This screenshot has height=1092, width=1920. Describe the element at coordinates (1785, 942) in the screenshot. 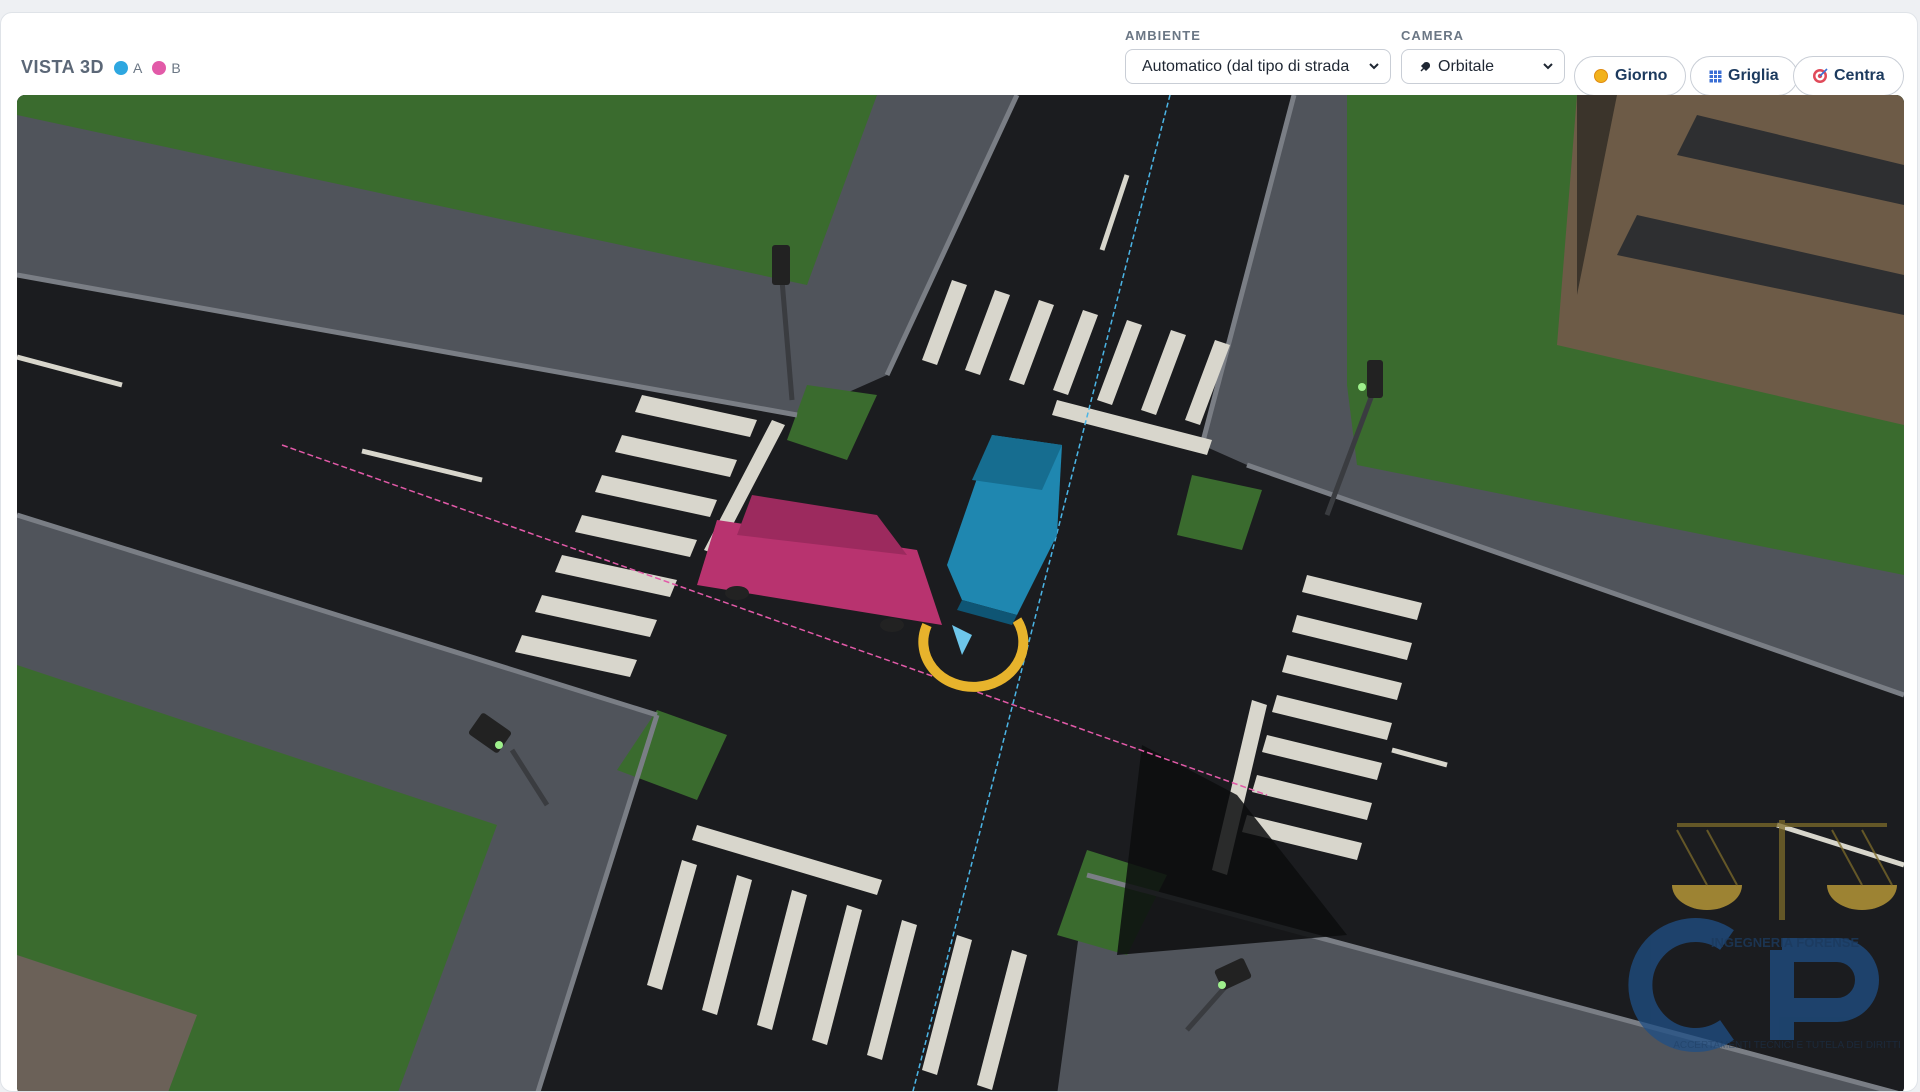

I see `watermark-text: INGEGNERIA FORENSE` at that location.